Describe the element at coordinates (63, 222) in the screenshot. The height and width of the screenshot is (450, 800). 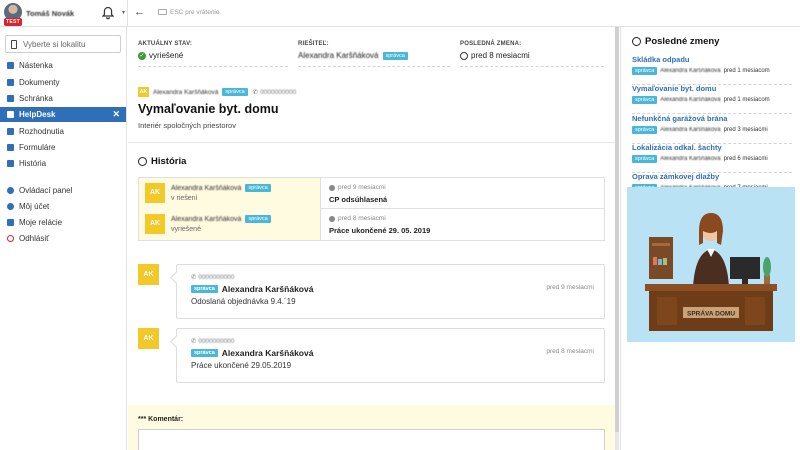
I see `sidebar-item-moje-relacie: Moje relácie` at that location.